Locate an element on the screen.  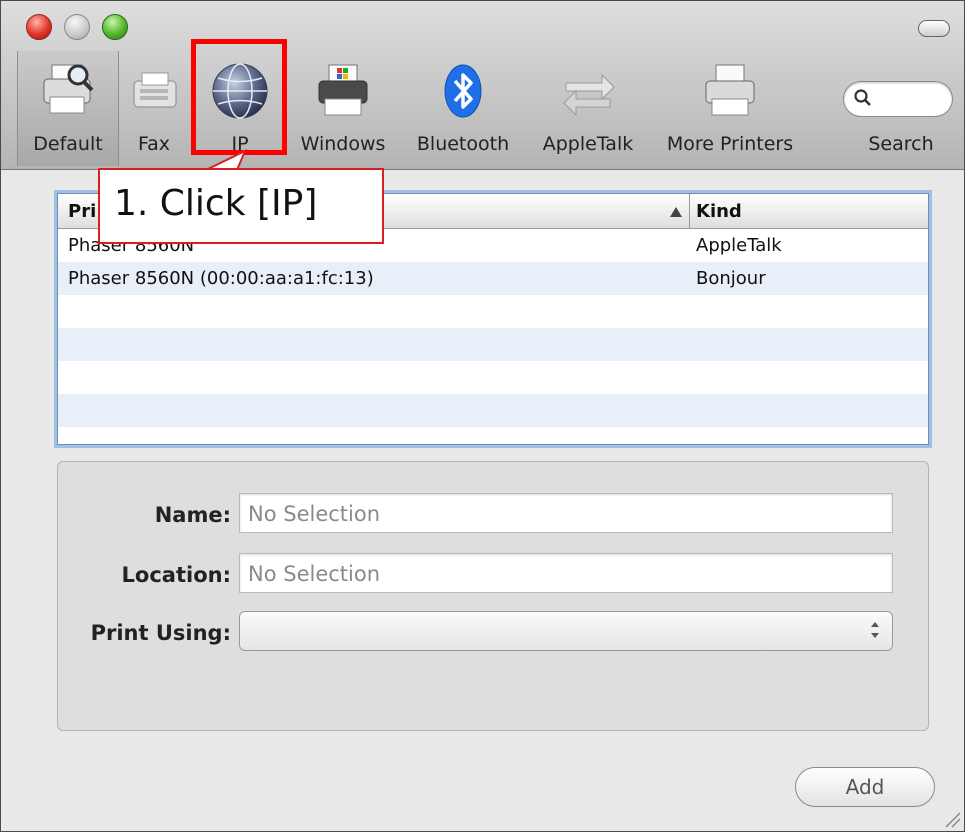
toolbar-appletalk: AppleTalk is located at coordinates (588, 109).